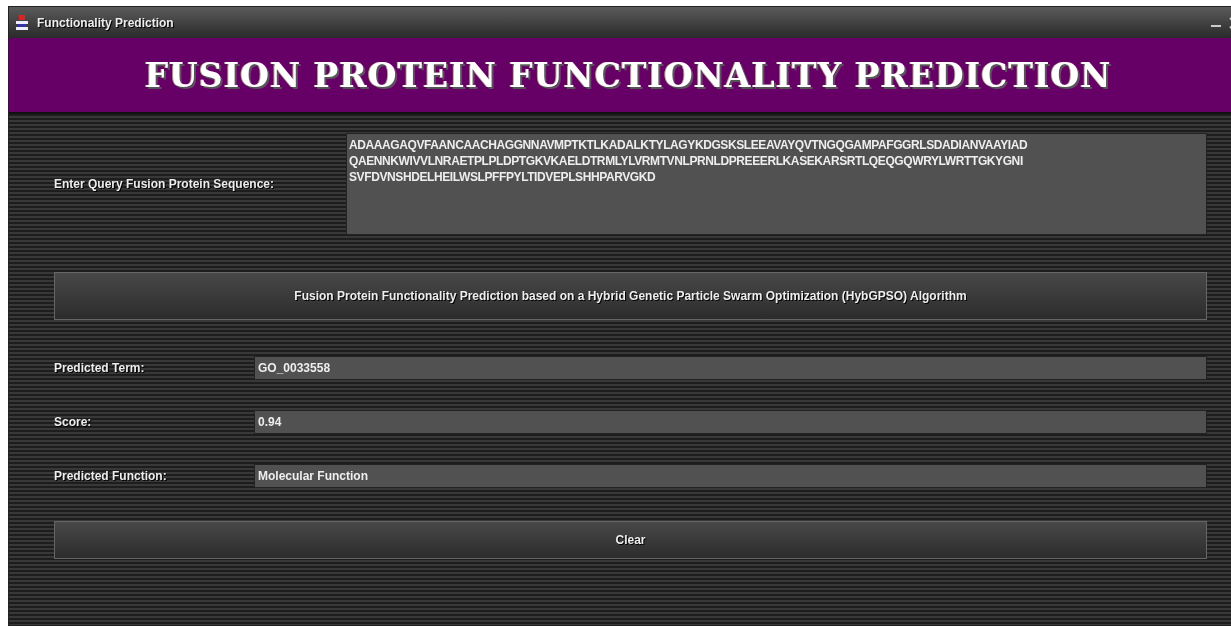 The width and height of the screenshot is (1231, 626). Describe the element at coordinates (111, 476) in the screenshot. I see `result-label: Predicted Function:` at that location.